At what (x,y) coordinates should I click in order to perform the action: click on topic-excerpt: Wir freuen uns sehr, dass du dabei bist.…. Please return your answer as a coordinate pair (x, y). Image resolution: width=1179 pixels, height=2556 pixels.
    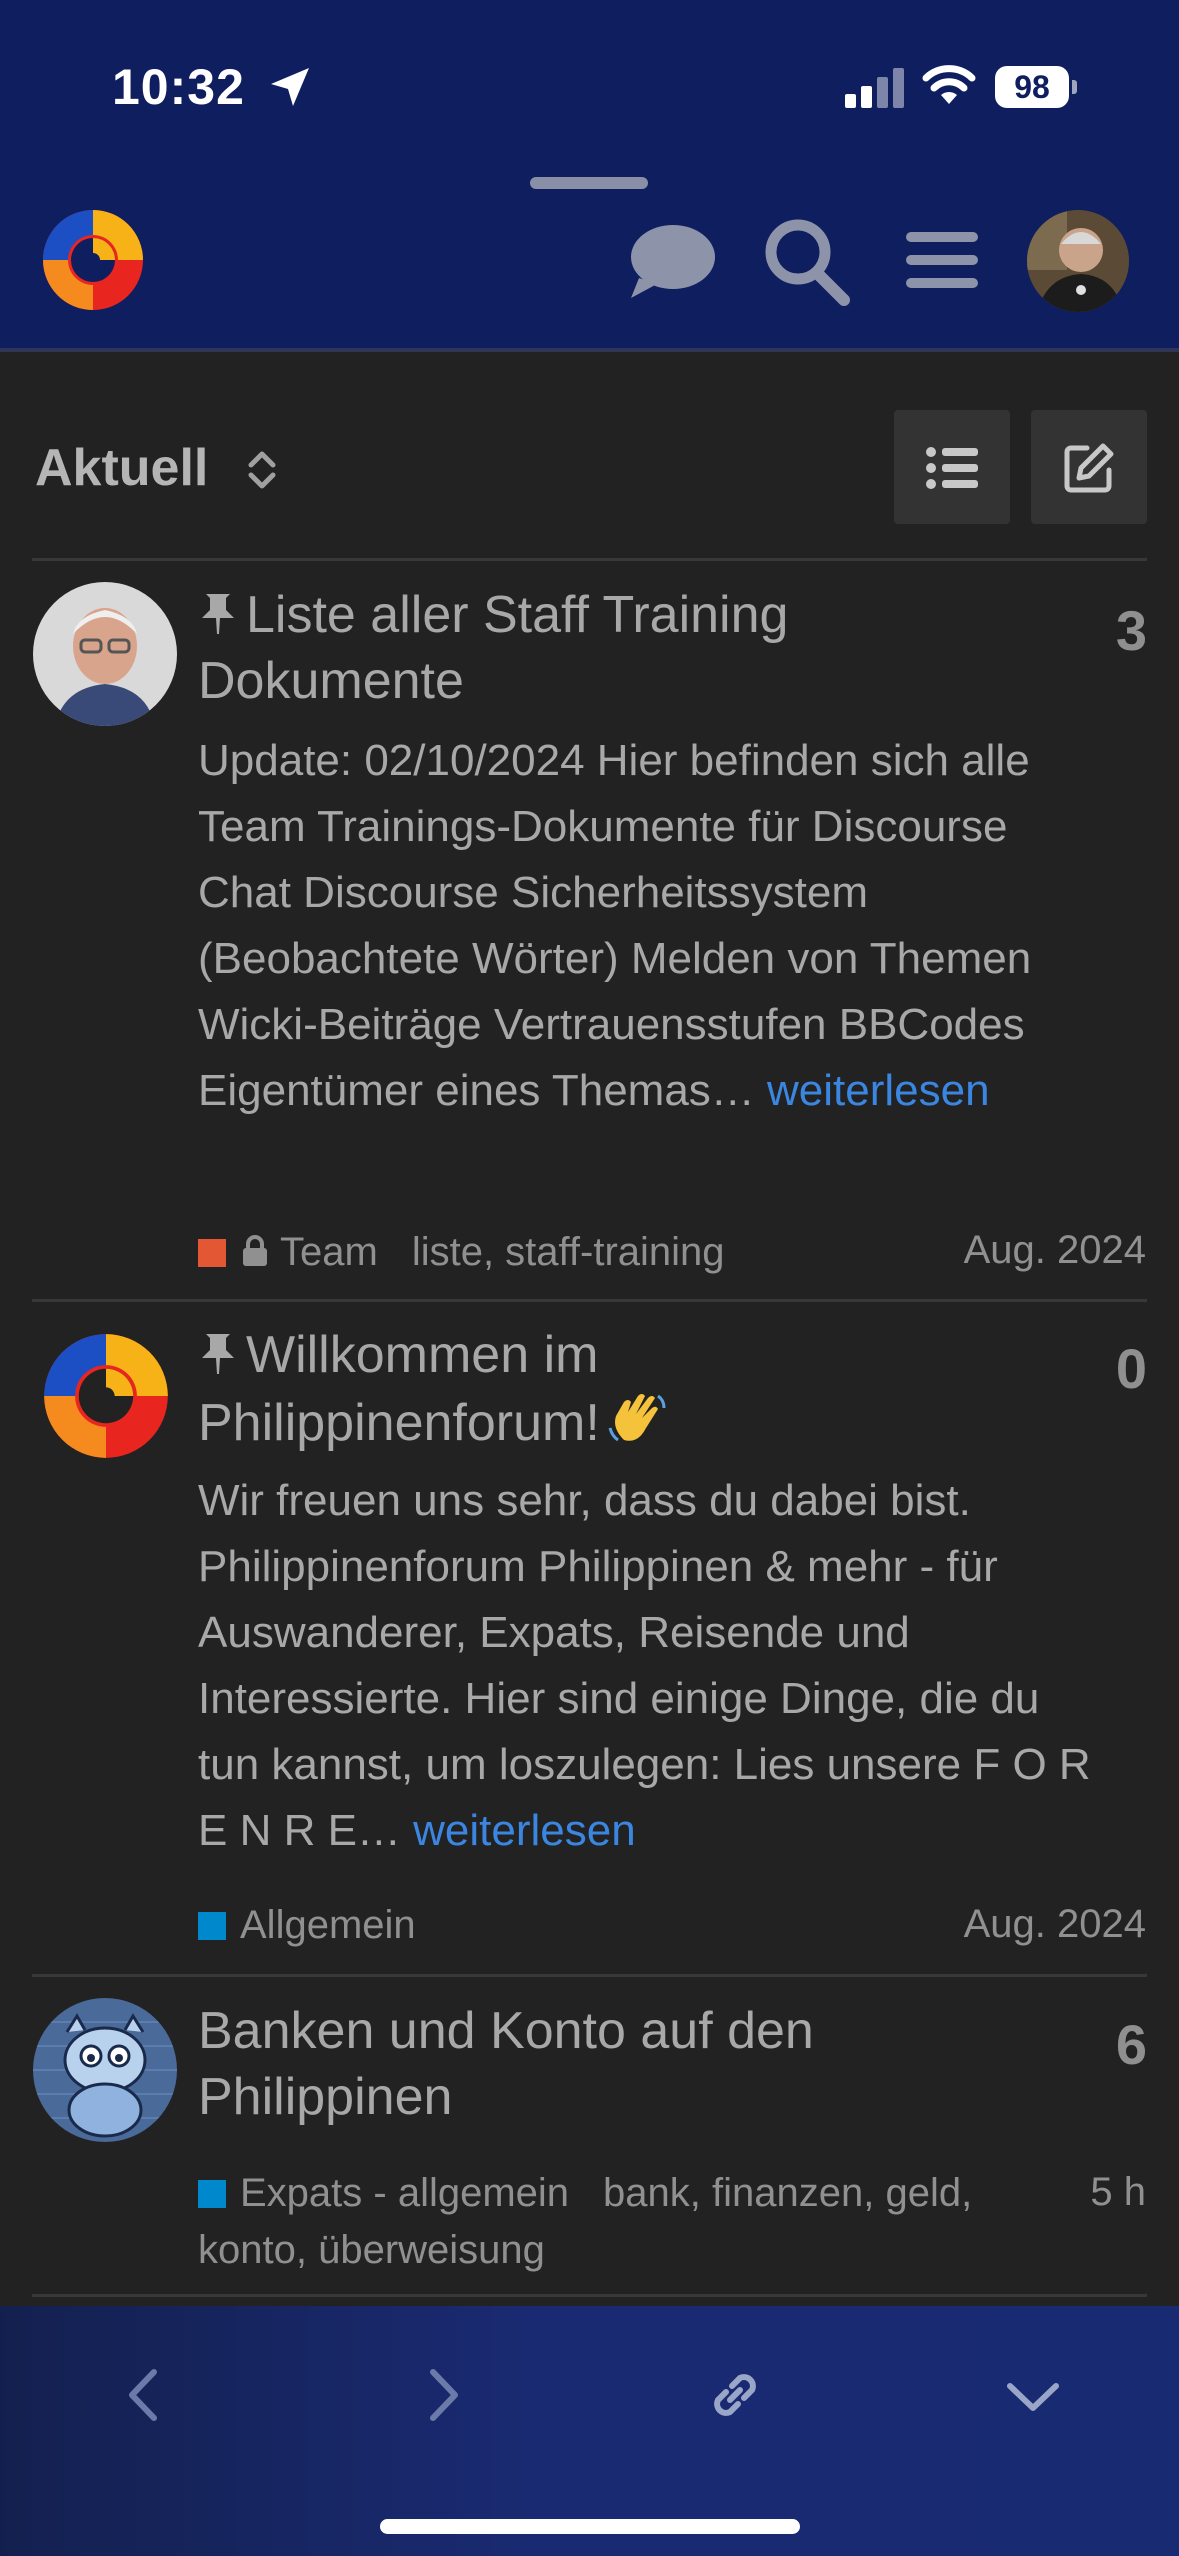
    Looking at the image, I should click on (648, 1666).